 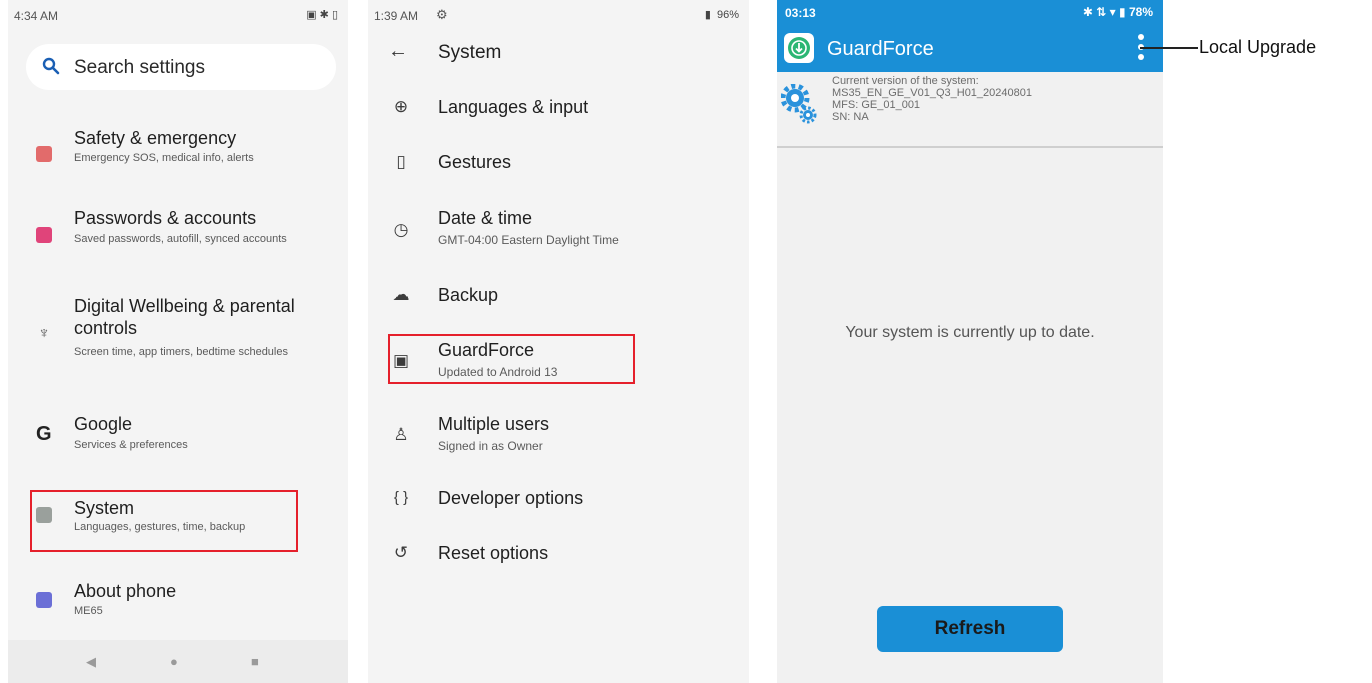 What do you see at coordinates (44, 333) in the screenshot?
I see `wellbeing-icon: ♆` at bounding box center [44, 333].